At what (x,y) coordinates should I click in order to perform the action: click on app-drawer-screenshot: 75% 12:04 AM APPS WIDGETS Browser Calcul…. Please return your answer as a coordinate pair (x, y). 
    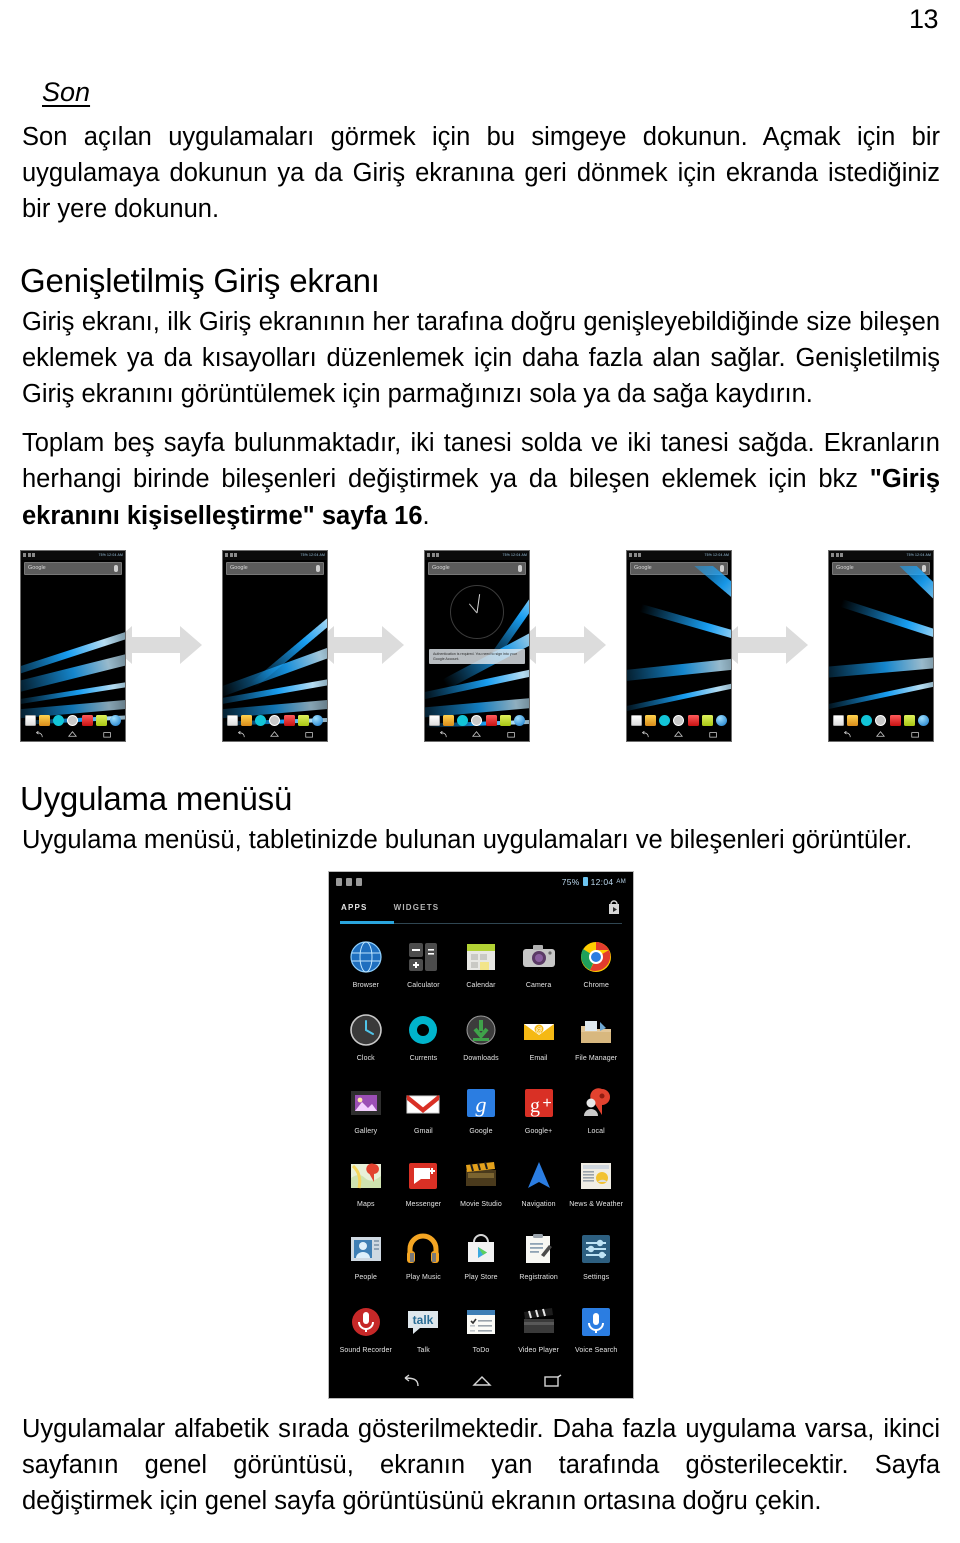
    Looking at the image, I should click on (481, 1134).